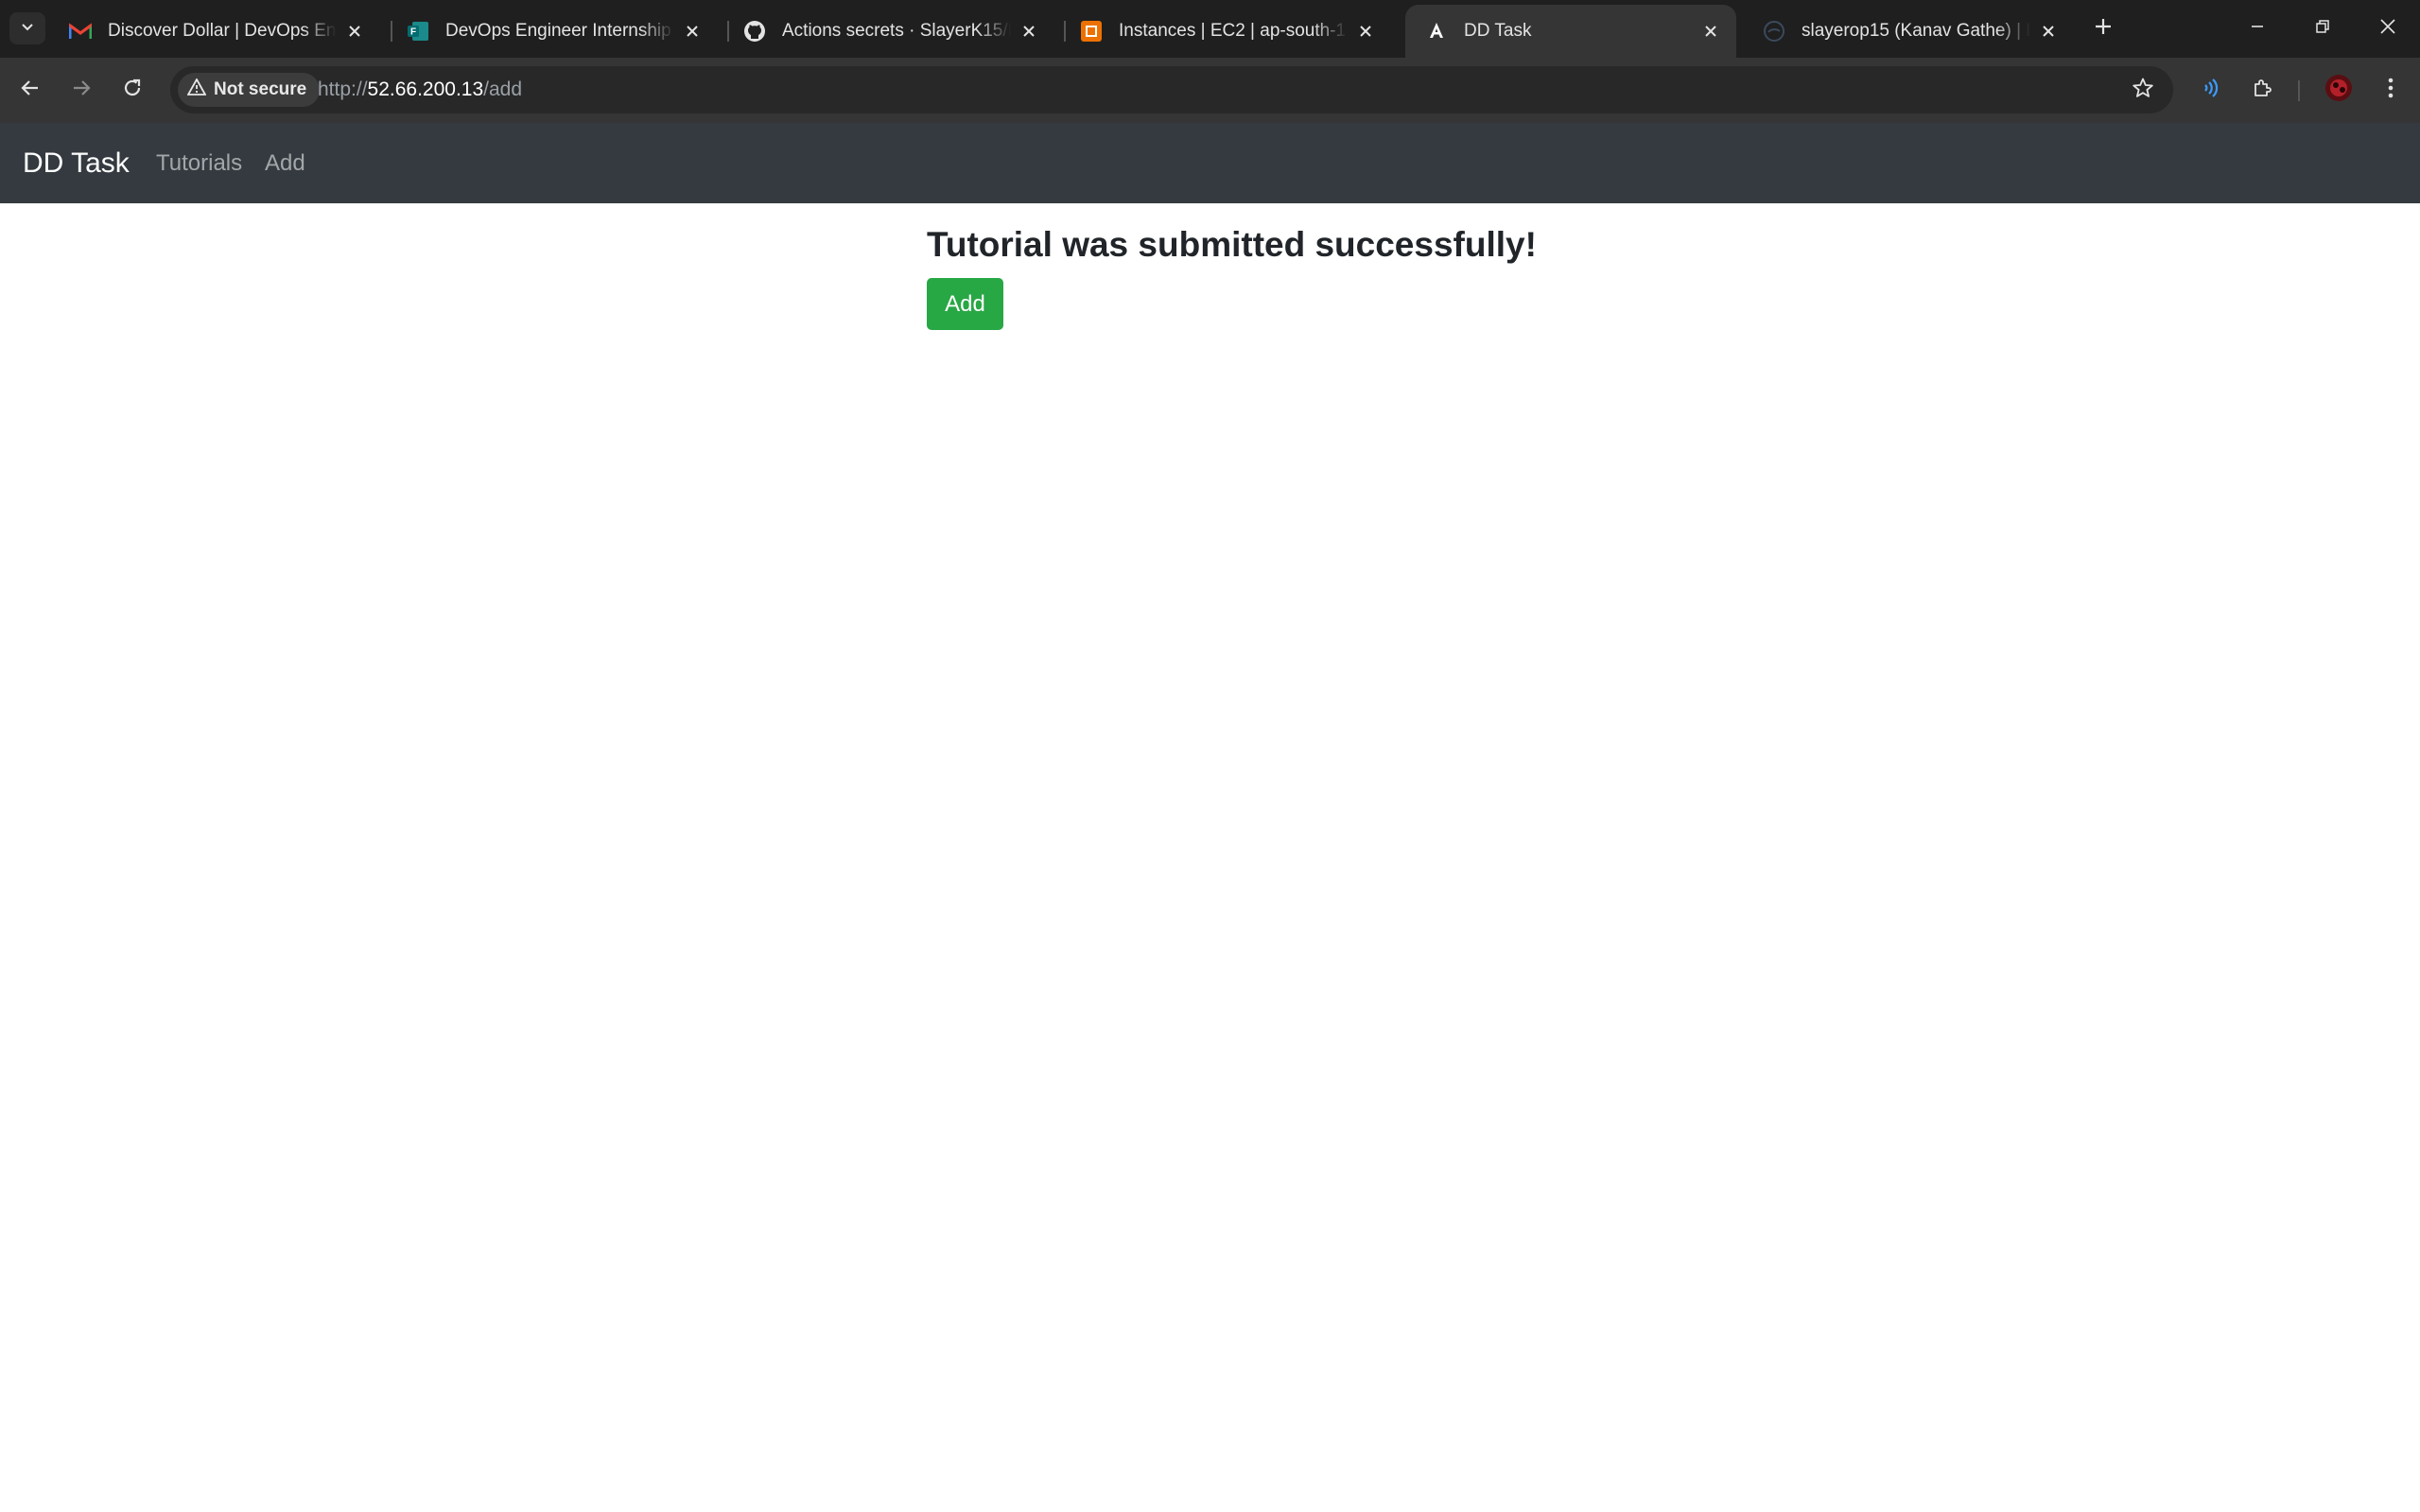  Describe the element at coordinates (1233, 31) in the screenshot. I see `tab-title: Instances | EC2 | ap-south-1` at that location.